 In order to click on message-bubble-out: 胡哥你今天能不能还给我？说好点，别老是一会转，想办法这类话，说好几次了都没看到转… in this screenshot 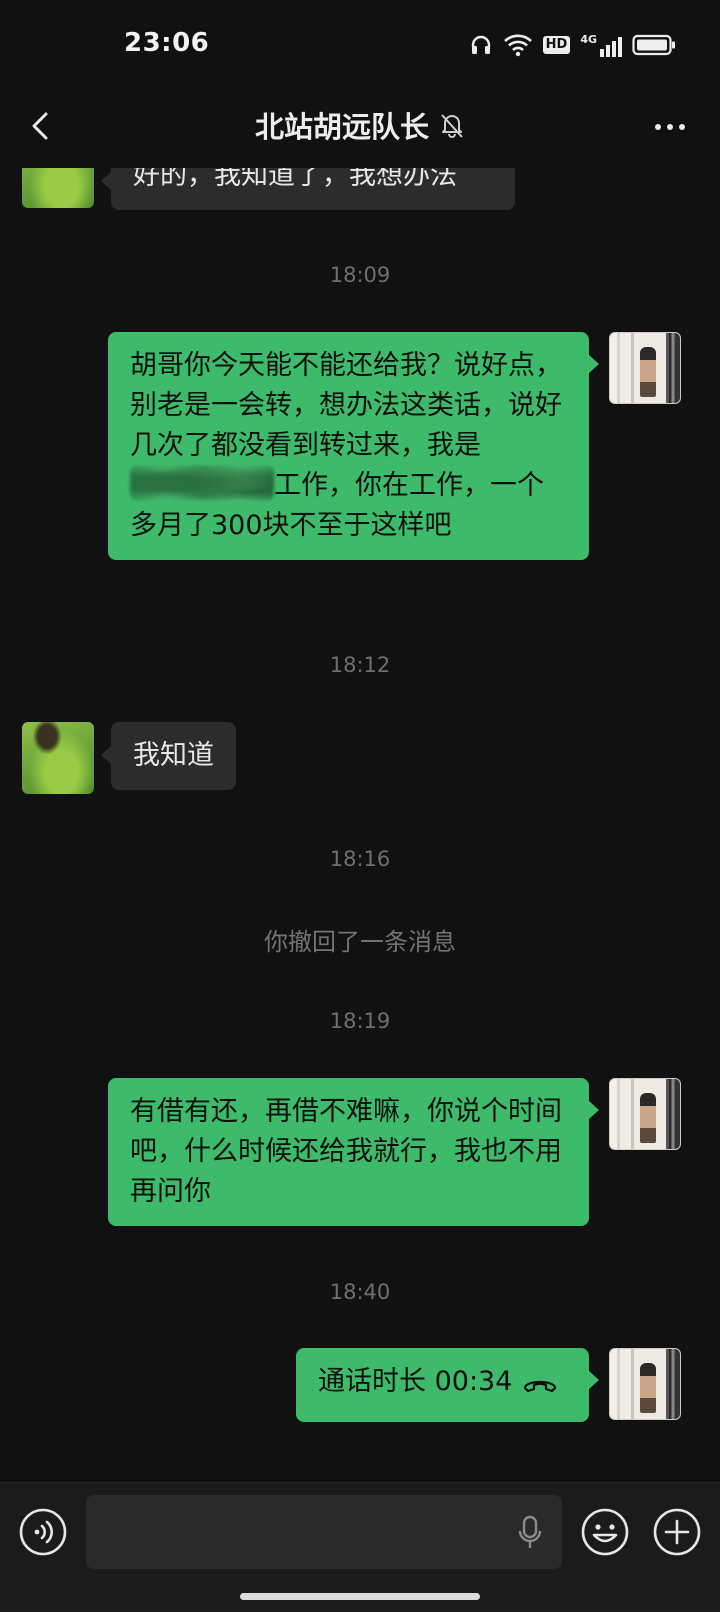, I will do `click(348, 446)`.